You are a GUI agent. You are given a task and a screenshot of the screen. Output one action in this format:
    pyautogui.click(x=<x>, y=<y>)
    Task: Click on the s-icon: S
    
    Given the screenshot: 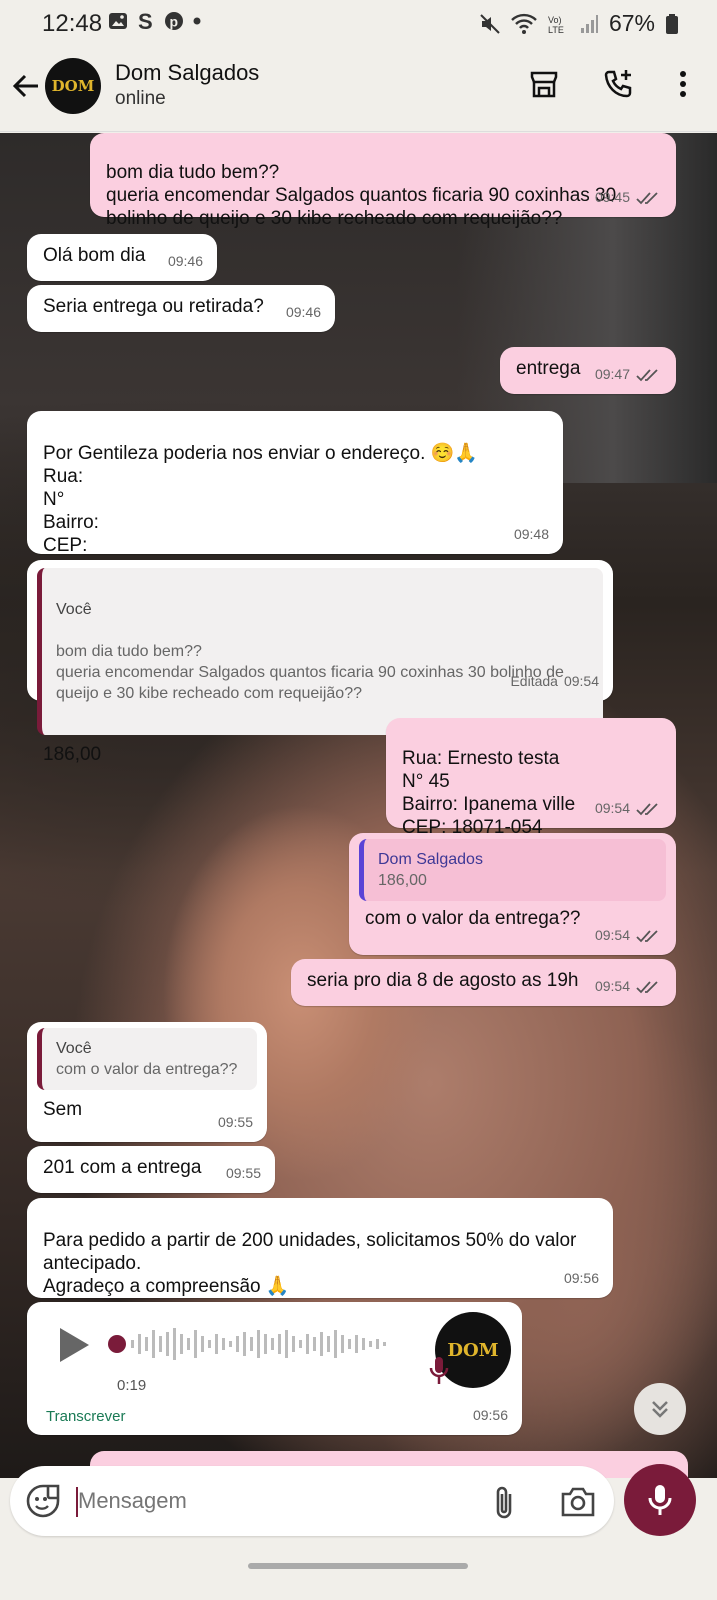 What is the action you would take?
    pyautogui.click(x=145, y=21)
    